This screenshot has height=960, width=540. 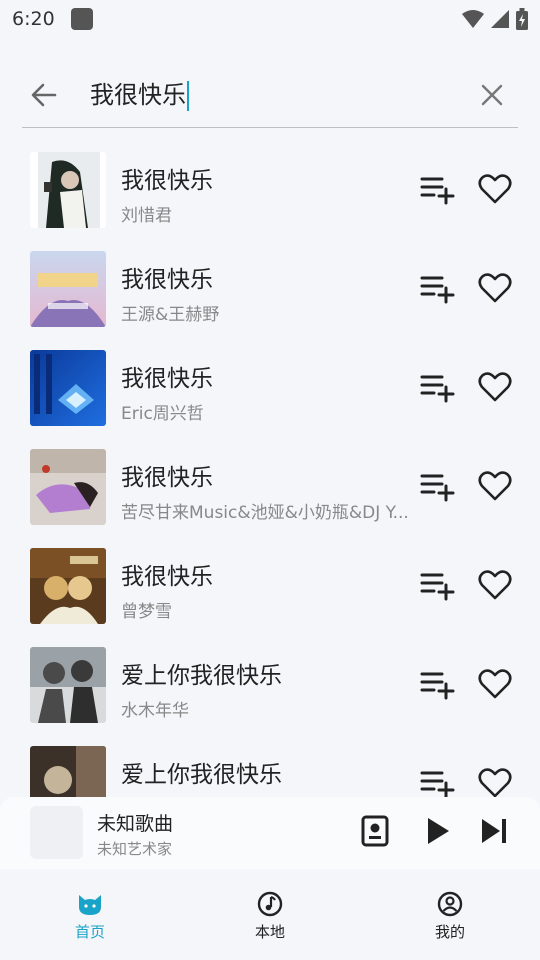 I want to click on song-artist: 水木年华, so click(x=155, y=711).